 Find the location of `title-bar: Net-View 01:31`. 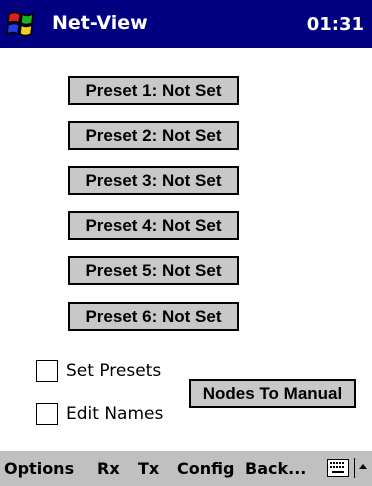

title-bar: Net-View 01:31 is located at coordinates (186, 24).